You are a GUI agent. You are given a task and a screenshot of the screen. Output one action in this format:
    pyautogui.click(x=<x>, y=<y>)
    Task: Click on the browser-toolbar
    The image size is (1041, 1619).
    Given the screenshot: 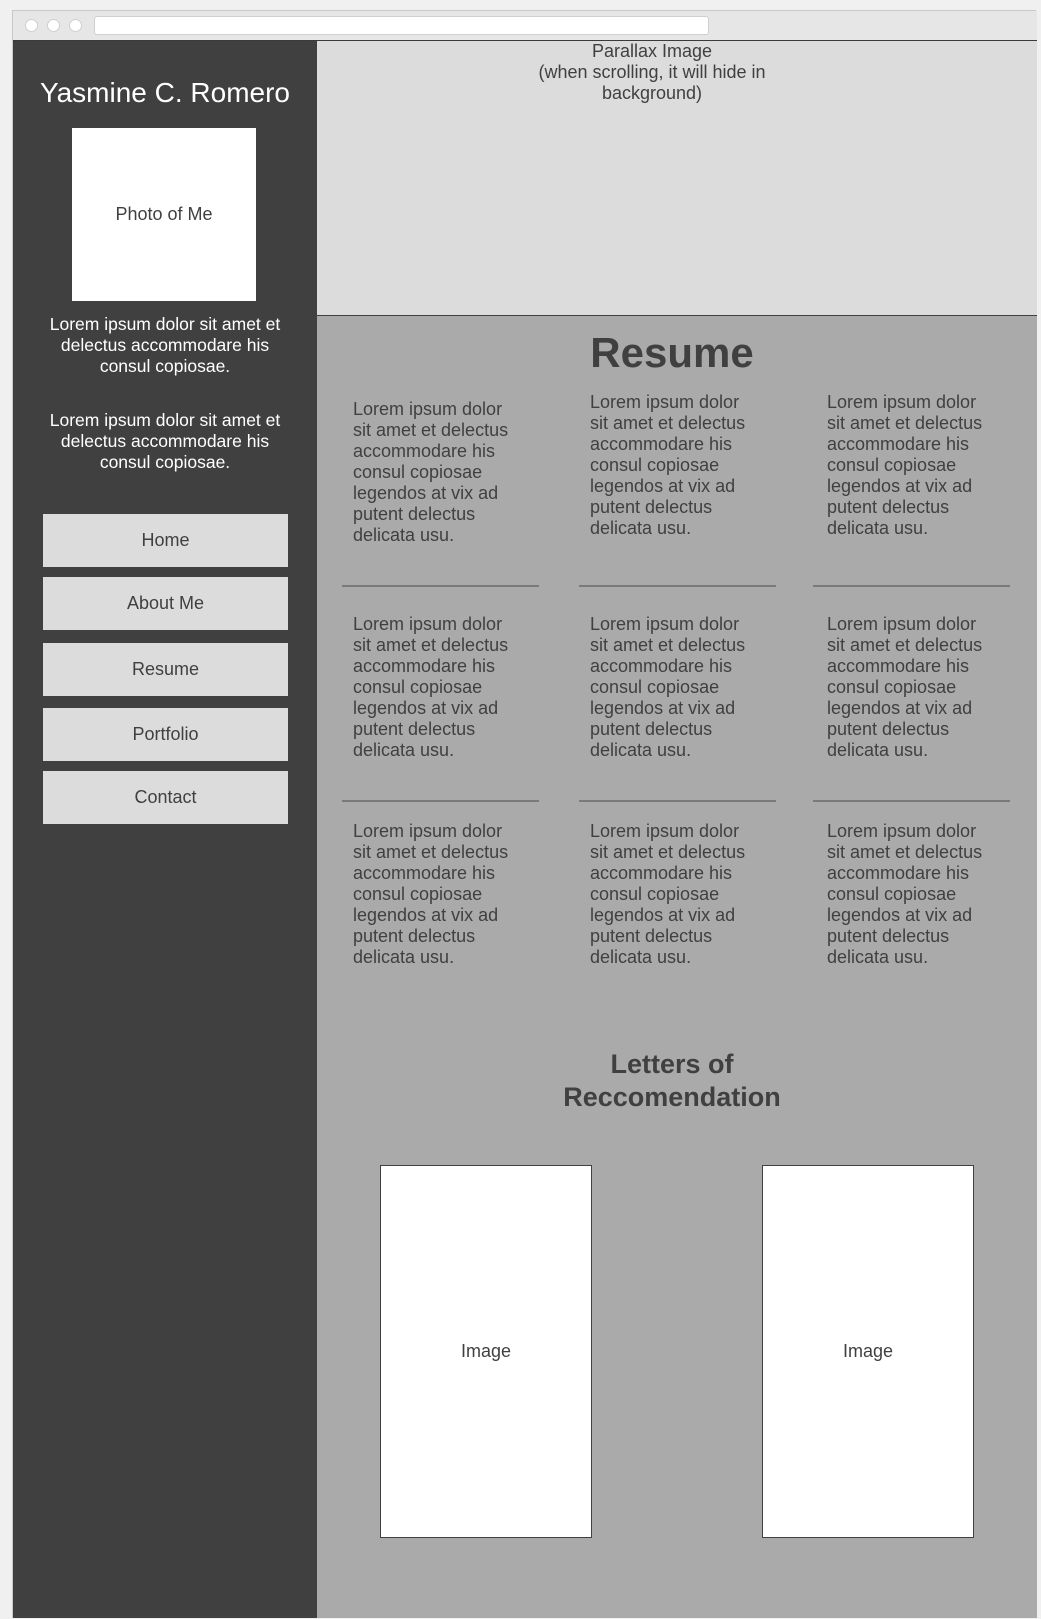 What is the action you would take?
    pyautogui.click(x=525, y=26)
    